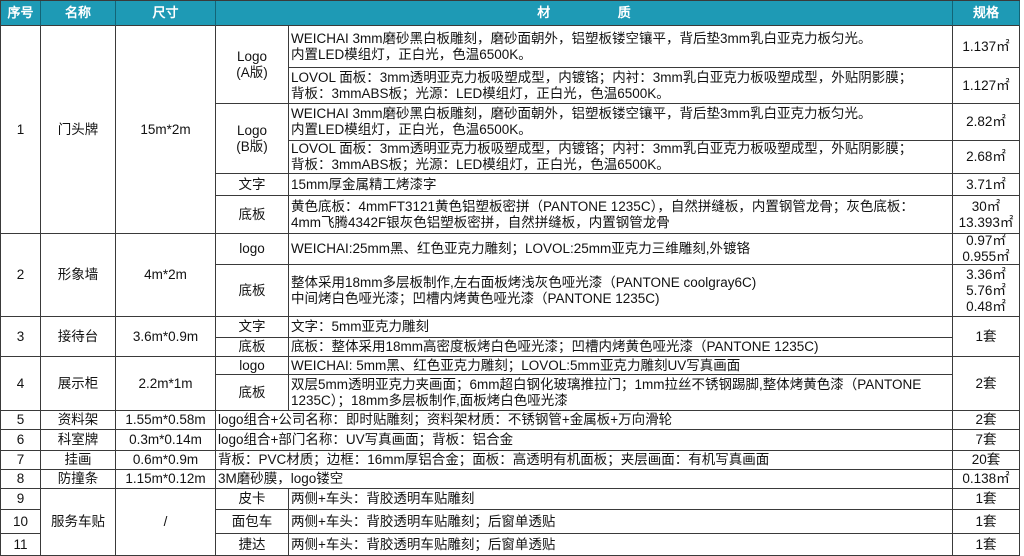  What do you see at coordinates (986, 420) in the screenshot?
I see `row-5-spec: 2套` at bounding box center [986, 420].